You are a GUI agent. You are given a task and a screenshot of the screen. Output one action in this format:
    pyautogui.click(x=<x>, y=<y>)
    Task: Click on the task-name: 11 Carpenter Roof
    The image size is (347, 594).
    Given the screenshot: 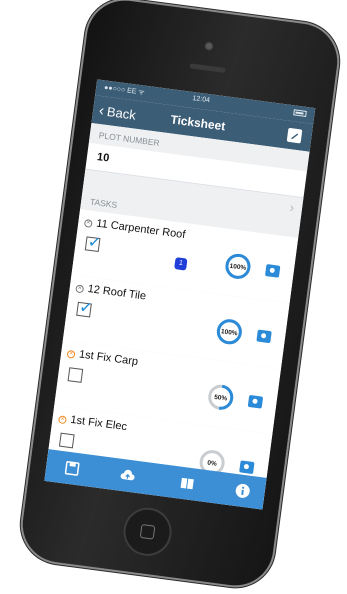 What is the action you would take?
    pyautogui.click(x=141, y=229)
    